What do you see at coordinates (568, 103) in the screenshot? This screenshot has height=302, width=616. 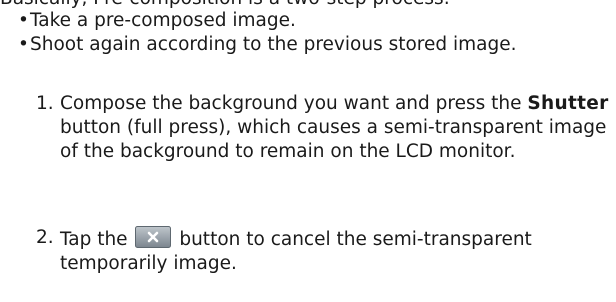 I see `shutter-term: Shutter` at bounding box center [568, 103].